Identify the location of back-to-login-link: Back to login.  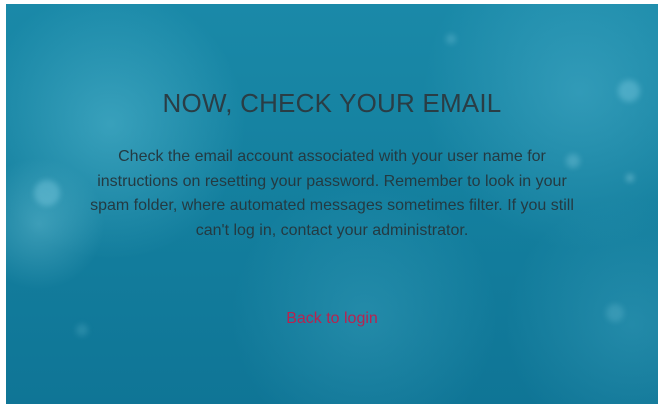
(332, 319).